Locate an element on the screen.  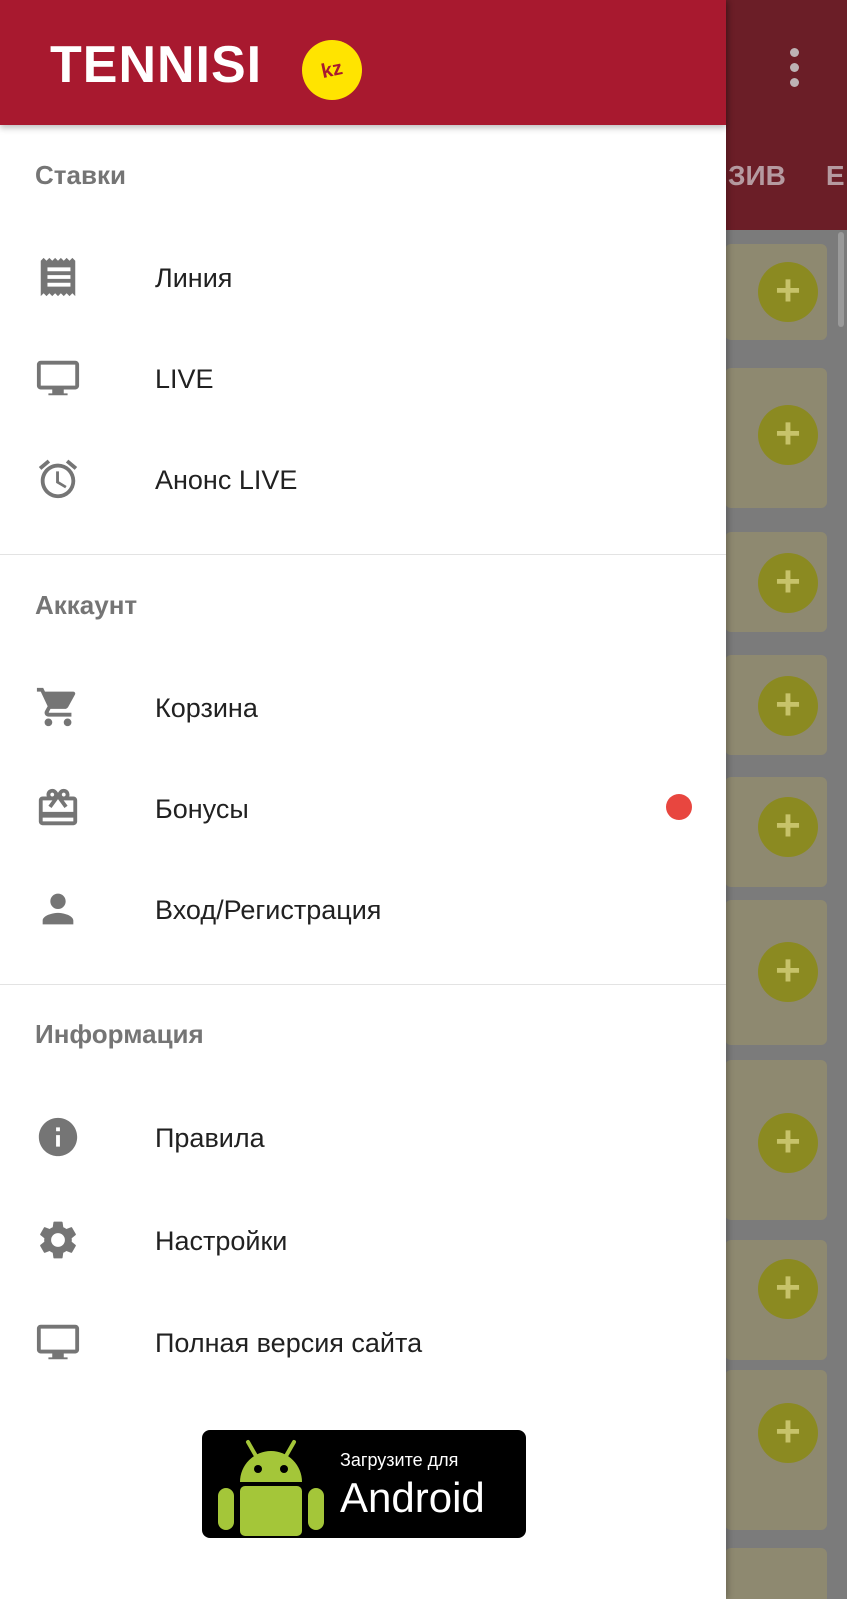
menu-item-settings: Настройки is located at coordinates (363, 1240).